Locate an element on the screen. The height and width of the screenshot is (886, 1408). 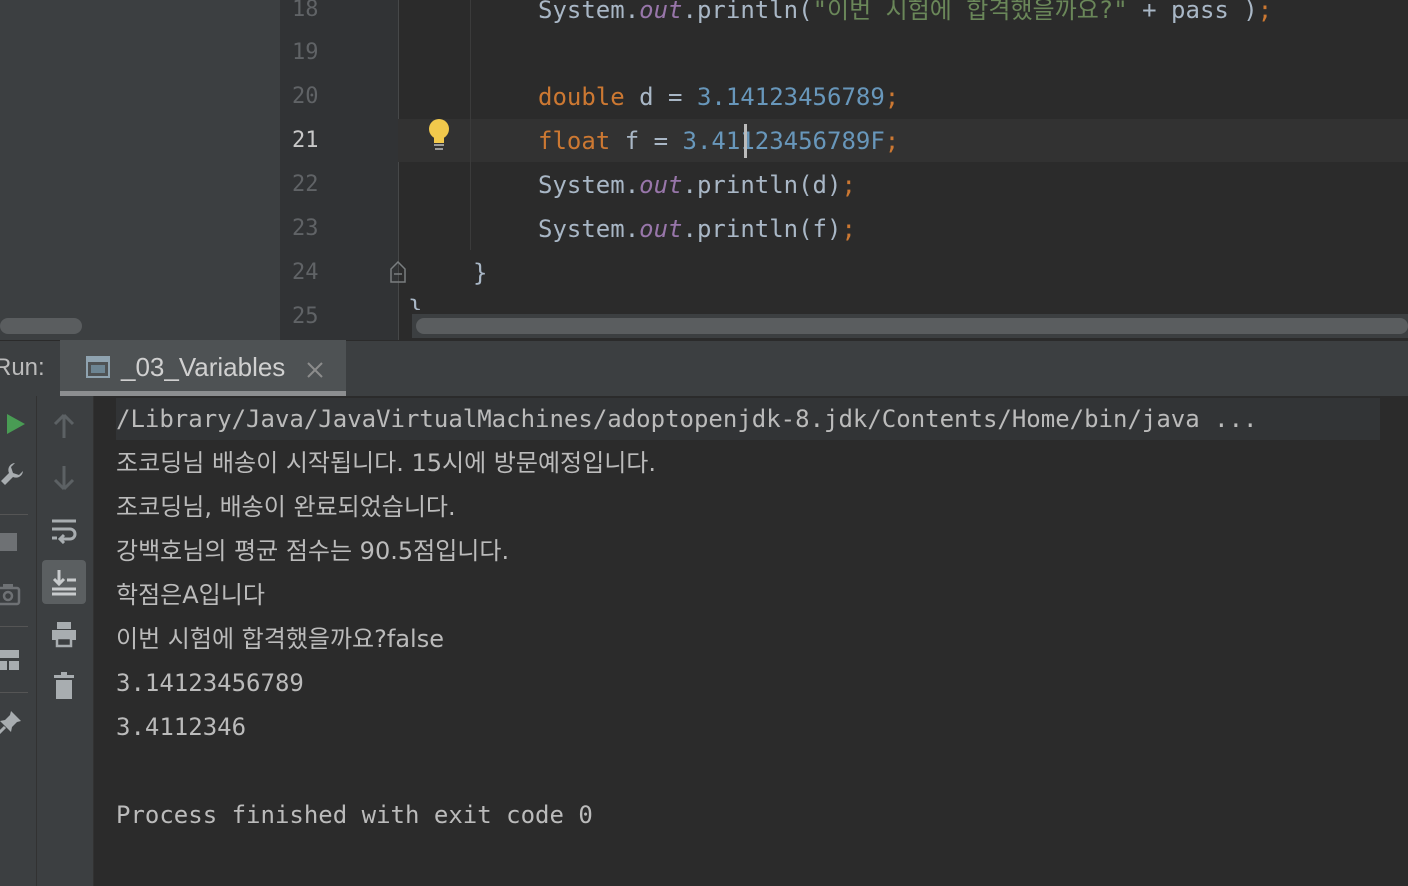
console-line: 3.14123456789 is located at coordinates (210, 683).